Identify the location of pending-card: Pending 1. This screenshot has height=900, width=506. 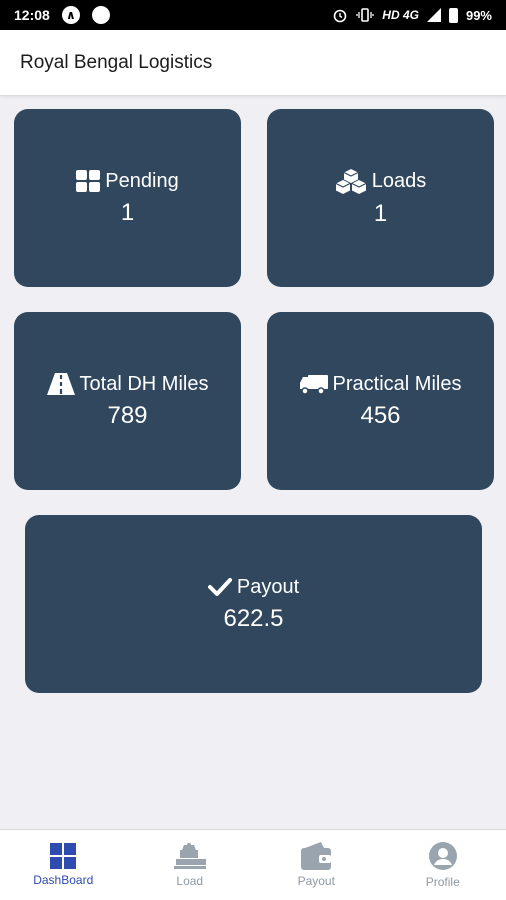
(127, 198).